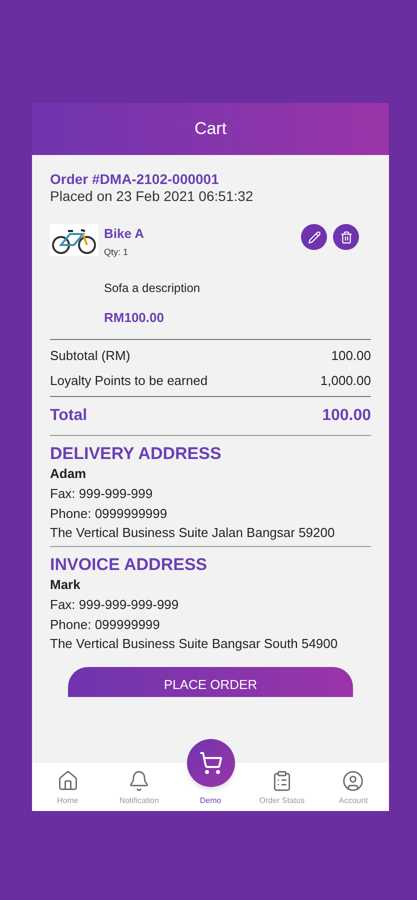  What do you see at coordinates (353, 801) in the screenshot?
I see `nav-label: Account` at bounding box center [353, 801].